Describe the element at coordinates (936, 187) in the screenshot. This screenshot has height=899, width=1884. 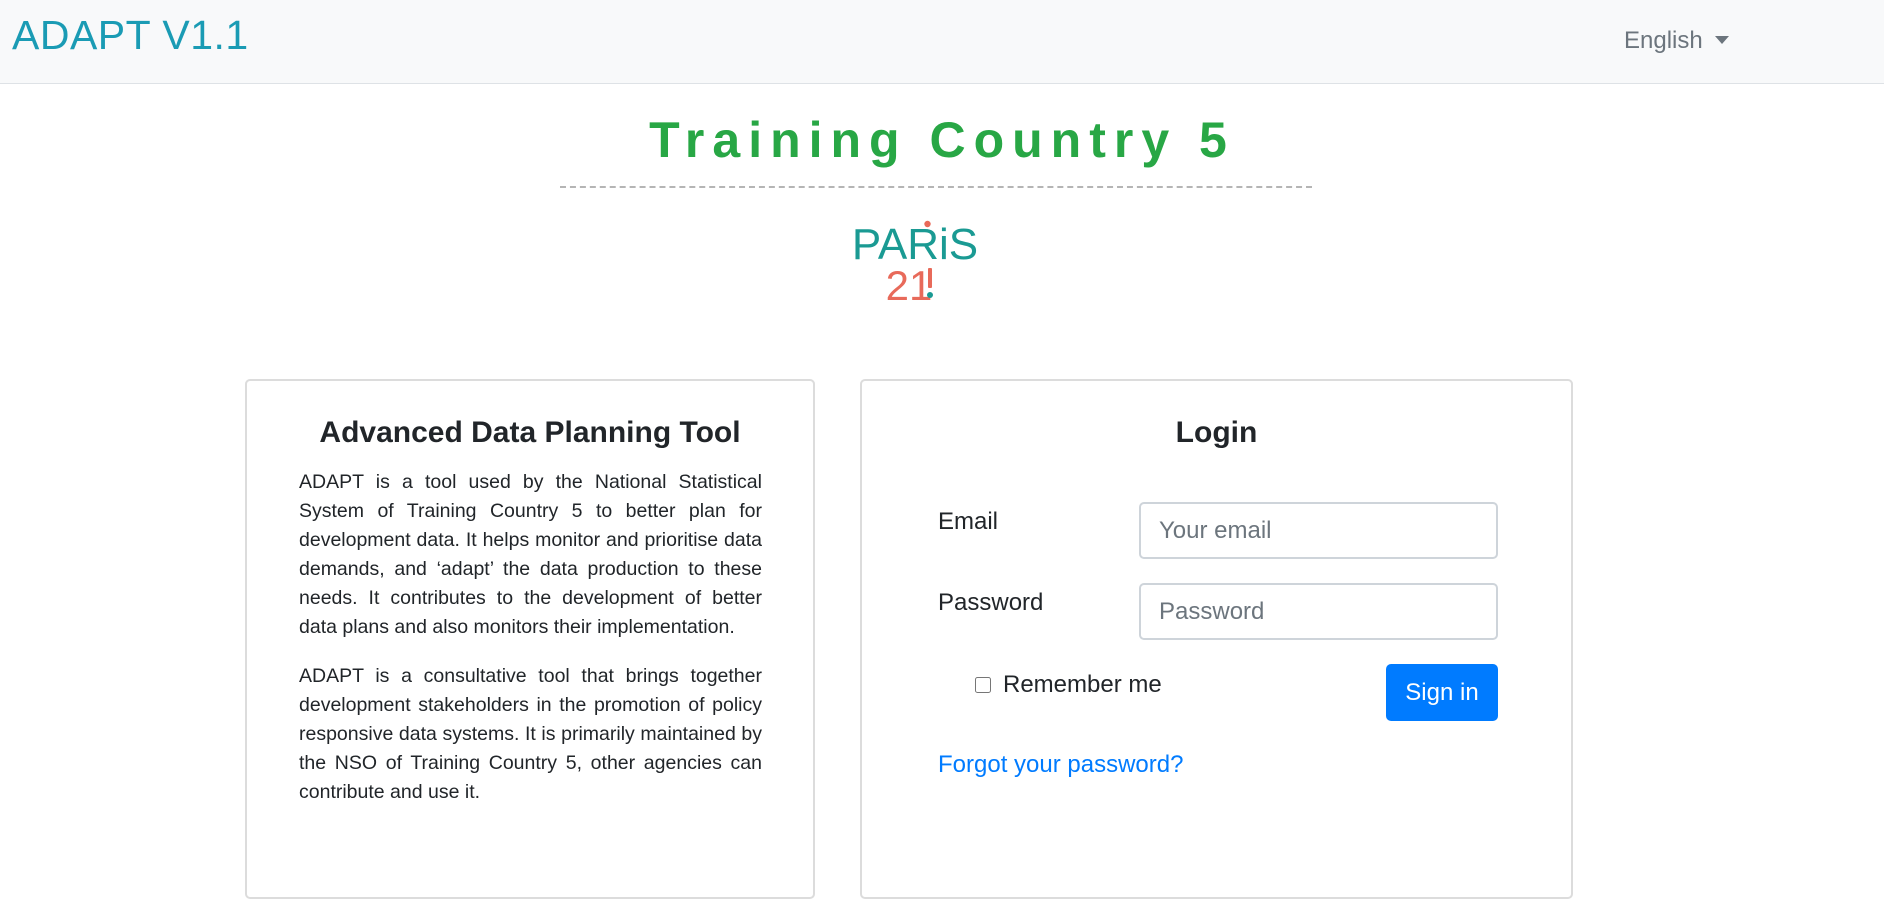
I see `title-divider` at that location.